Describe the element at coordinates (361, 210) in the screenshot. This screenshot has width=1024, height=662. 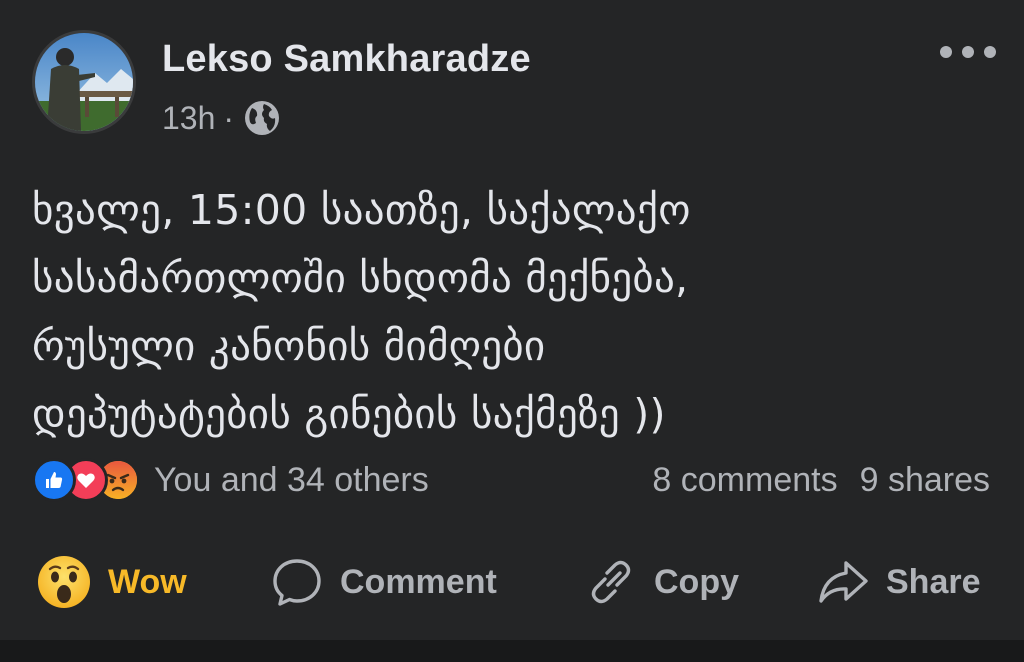
I see `post-text-line: ხვალე, 15:00 საათზე, საქალაქო` at that location.